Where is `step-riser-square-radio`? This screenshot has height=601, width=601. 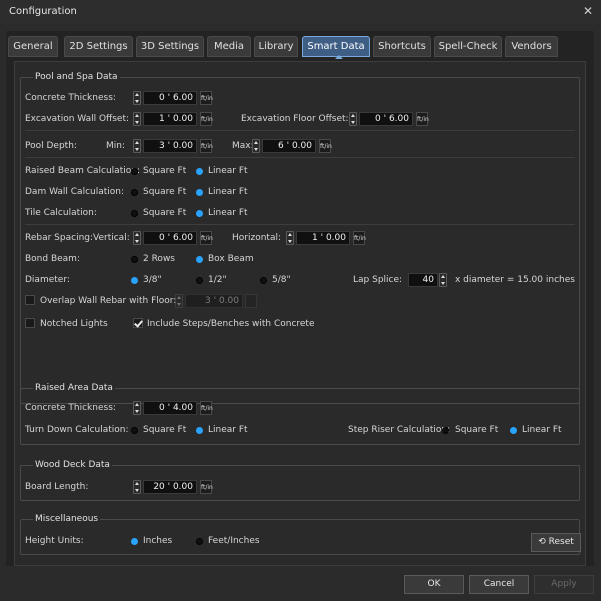 step-riser-square-radio is located at coordinates (445, 430).